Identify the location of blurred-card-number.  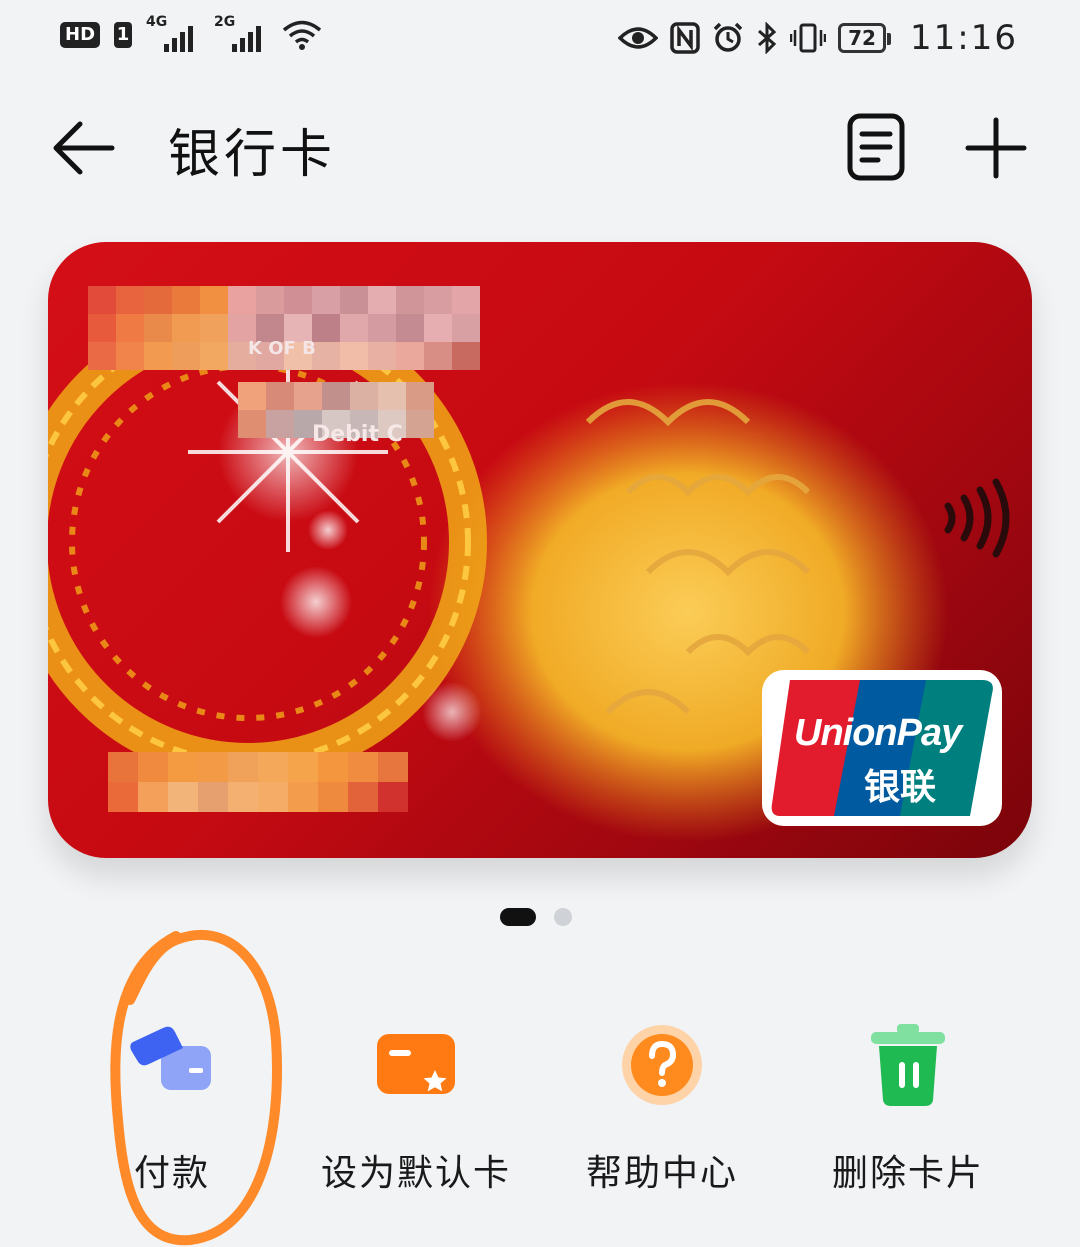
(258, 782).